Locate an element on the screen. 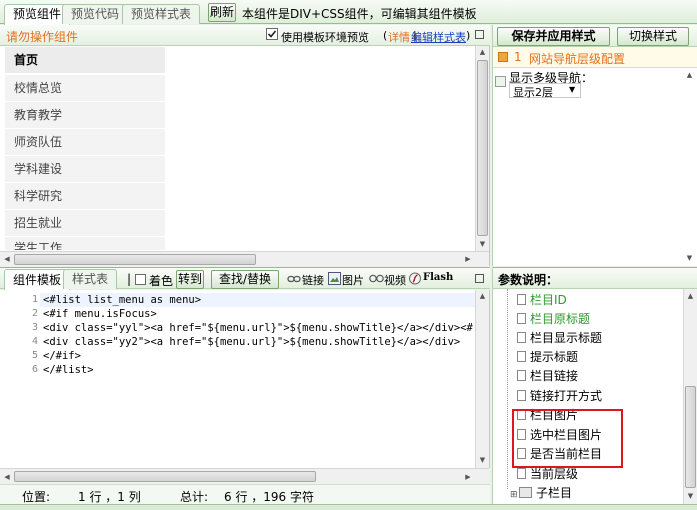 The height and width of the screenshot is (510, 697). nav-item-faculty: 师资队伍 is located at coordinates (85, 142).